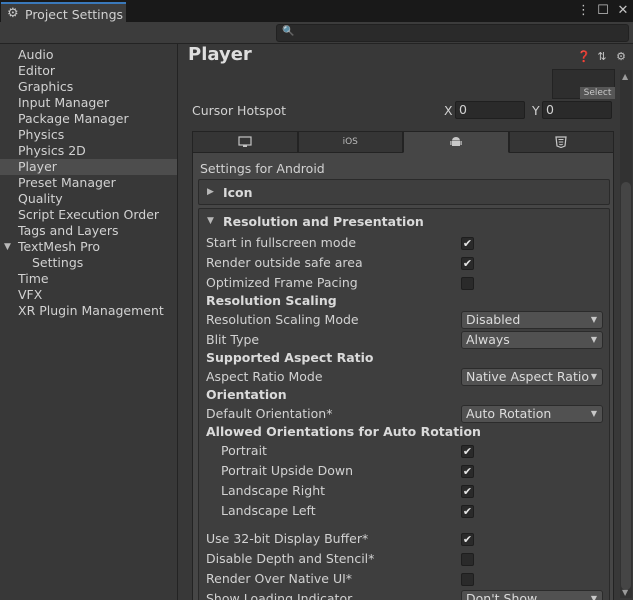 This screenshot has width=633, height=600. What do you see at coordinates (88, 295) in the screenshot?
I see `sidebar-item-vfx: VFX` at bounding box center [88, 295].